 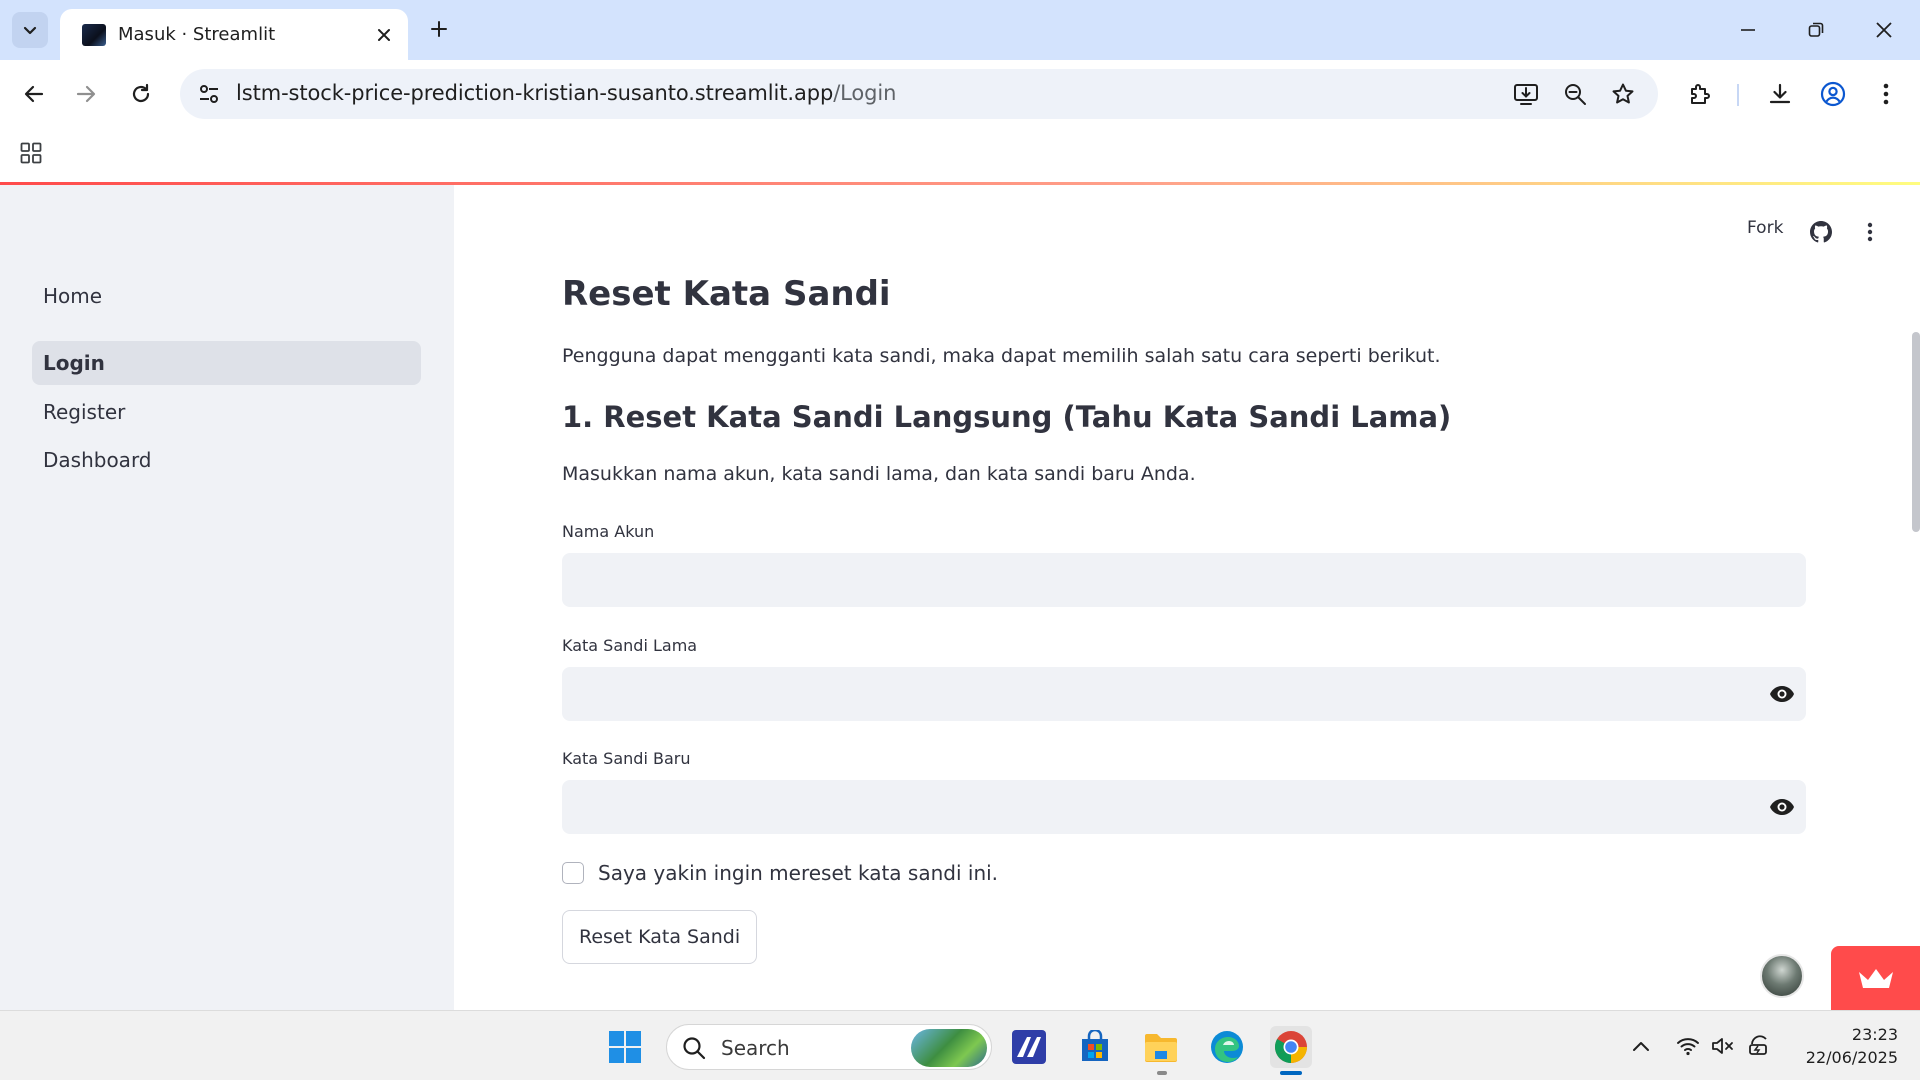 I want to click on chrome-icon, so click(x=1290, y=1047).